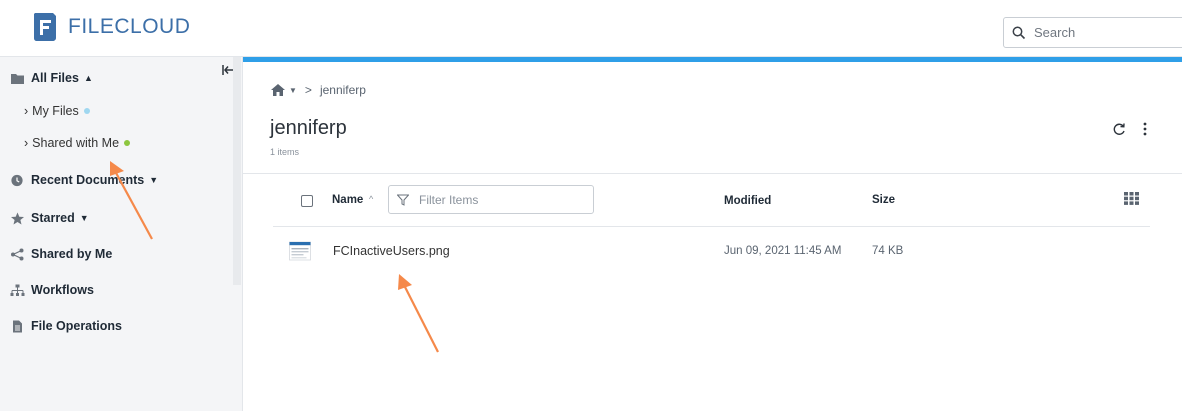 The height and width of the screenshot is (411, 1182). I want to click on sidebar-item-shared-by-me: Shared by Me, so click(61, 254).